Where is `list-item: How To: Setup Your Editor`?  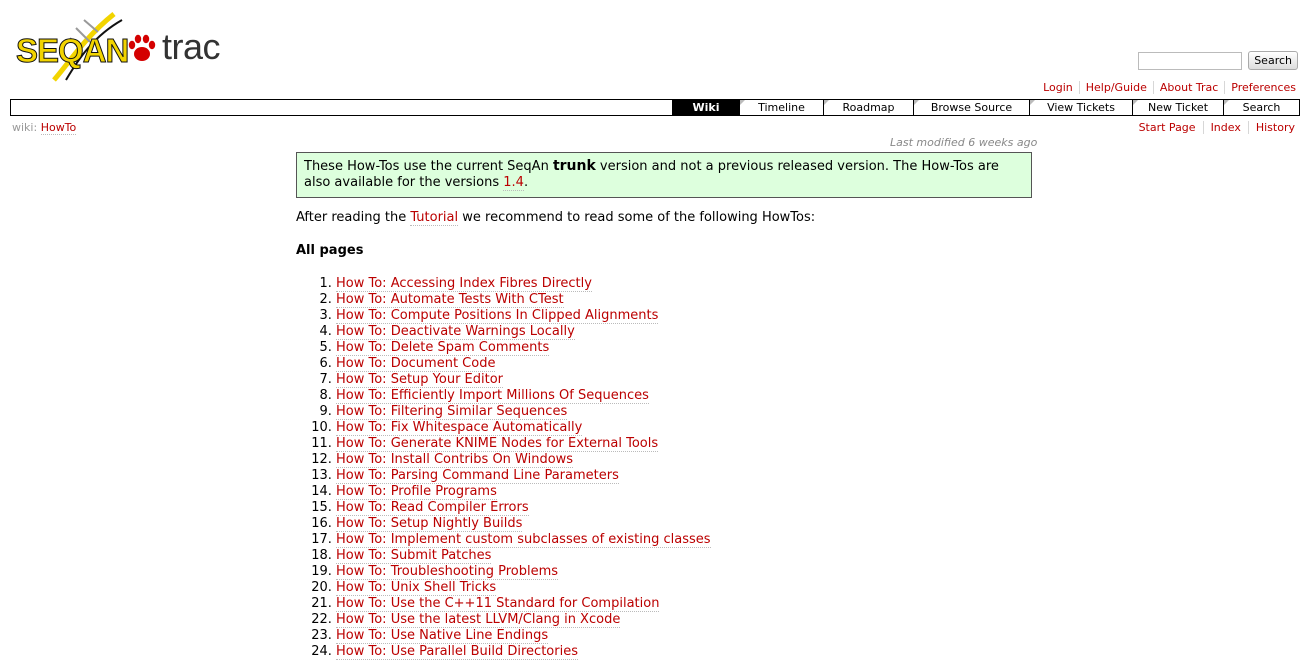 list-item: How To: Setup Your Editor is located at coordinates (523, 380).